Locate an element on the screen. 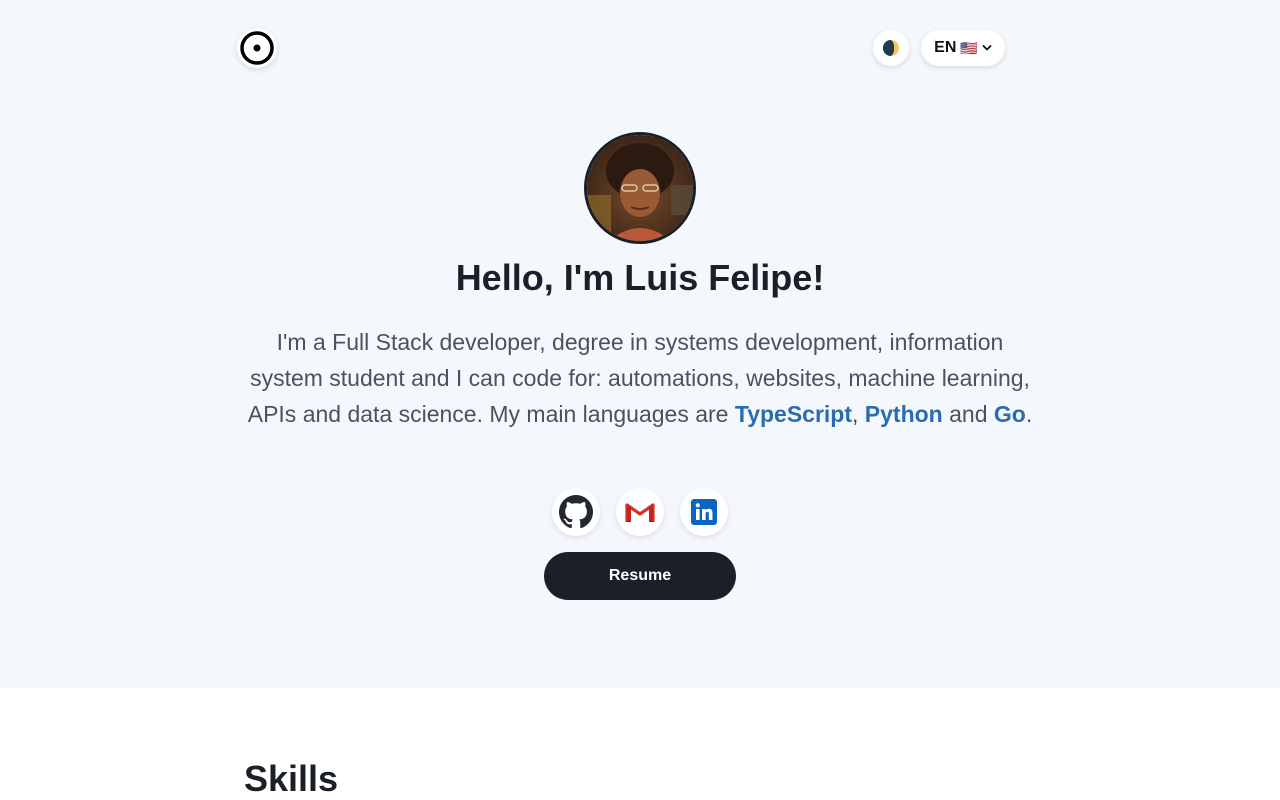 This screenshot has width=1280, height=800. social-links is located at coordinates (640, 512).